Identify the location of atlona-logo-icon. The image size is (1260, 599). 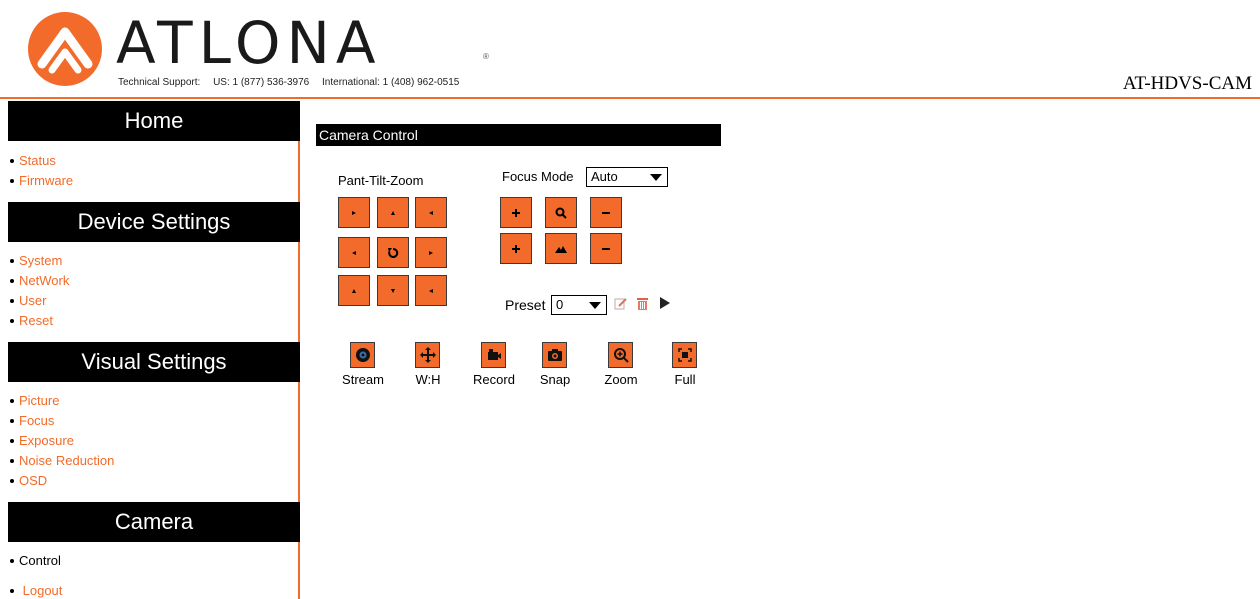
(65, 49).